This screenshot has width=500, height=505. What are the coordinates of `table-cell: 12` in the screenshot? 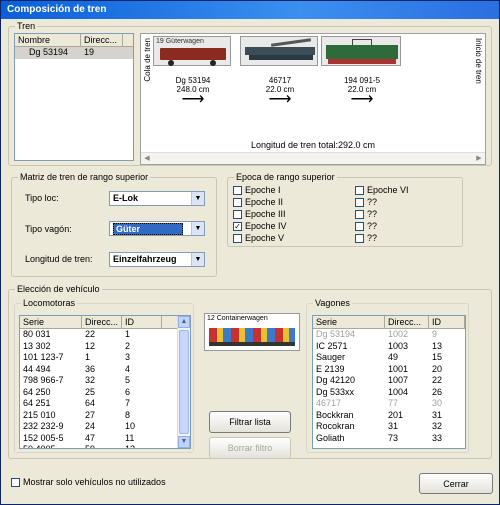 It's located at (90, 345).